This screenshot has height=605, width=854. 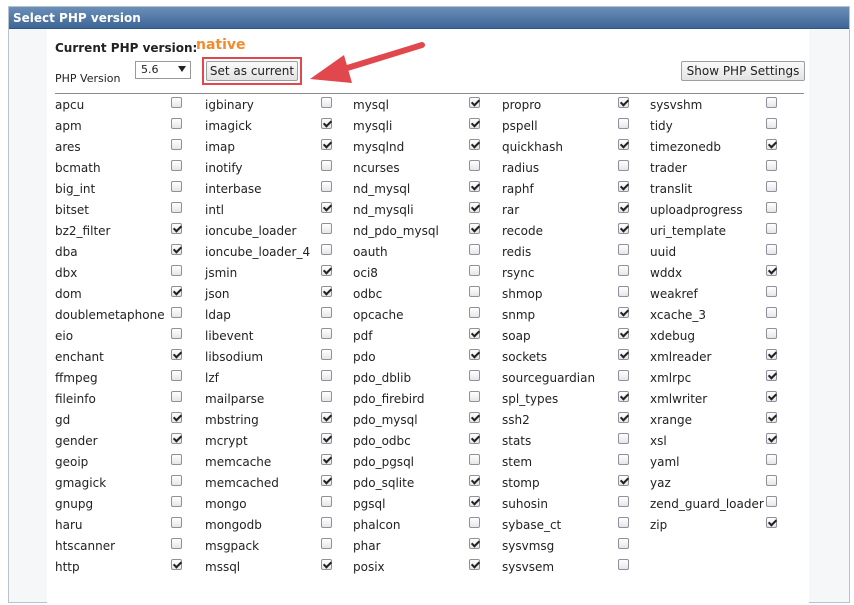 What do you see at coordinates (743, 71) in the screenshot?
I see `show-php-settings-button: Show PHP Settings` at bounding box center [743, 71].